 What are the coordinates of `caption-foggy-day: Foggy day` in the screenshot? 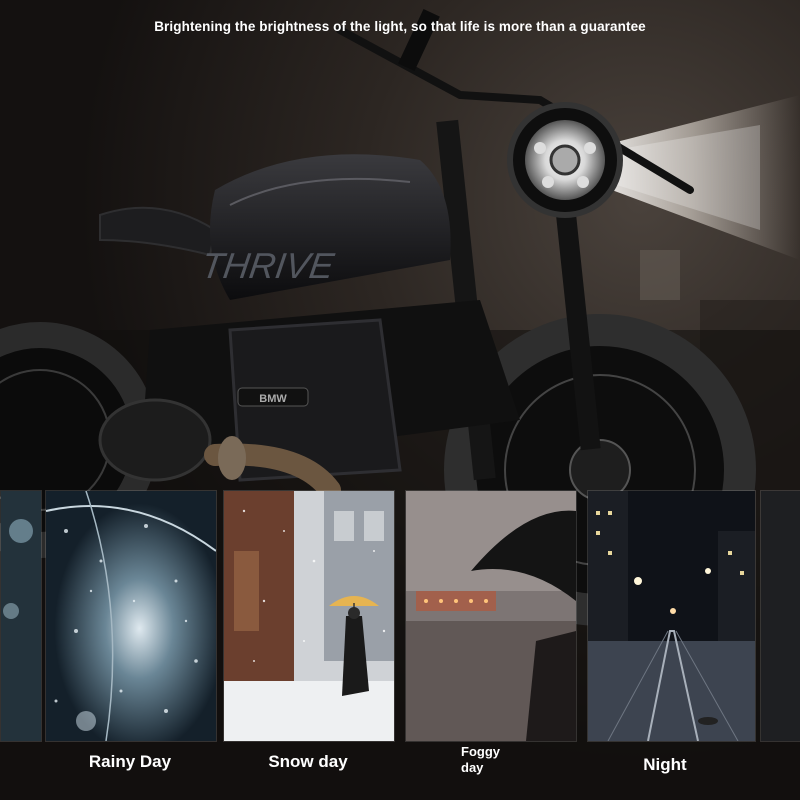 It's located at (480, 759).